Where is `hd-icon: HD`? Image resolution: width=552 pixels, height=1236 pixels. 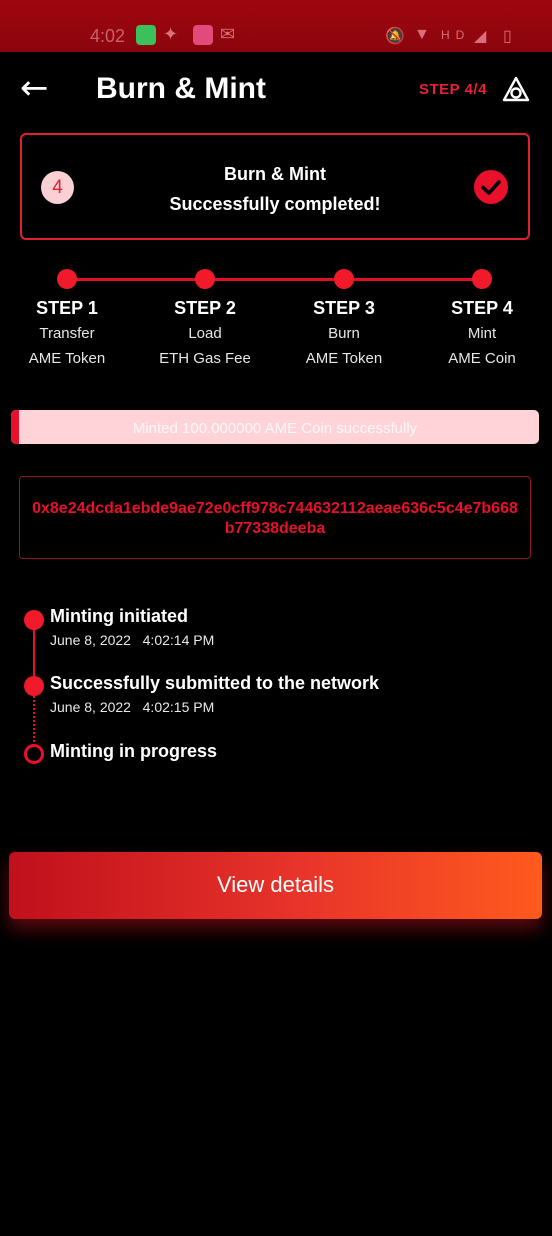 hd-icon: HD is located at coordinates (456, 35).